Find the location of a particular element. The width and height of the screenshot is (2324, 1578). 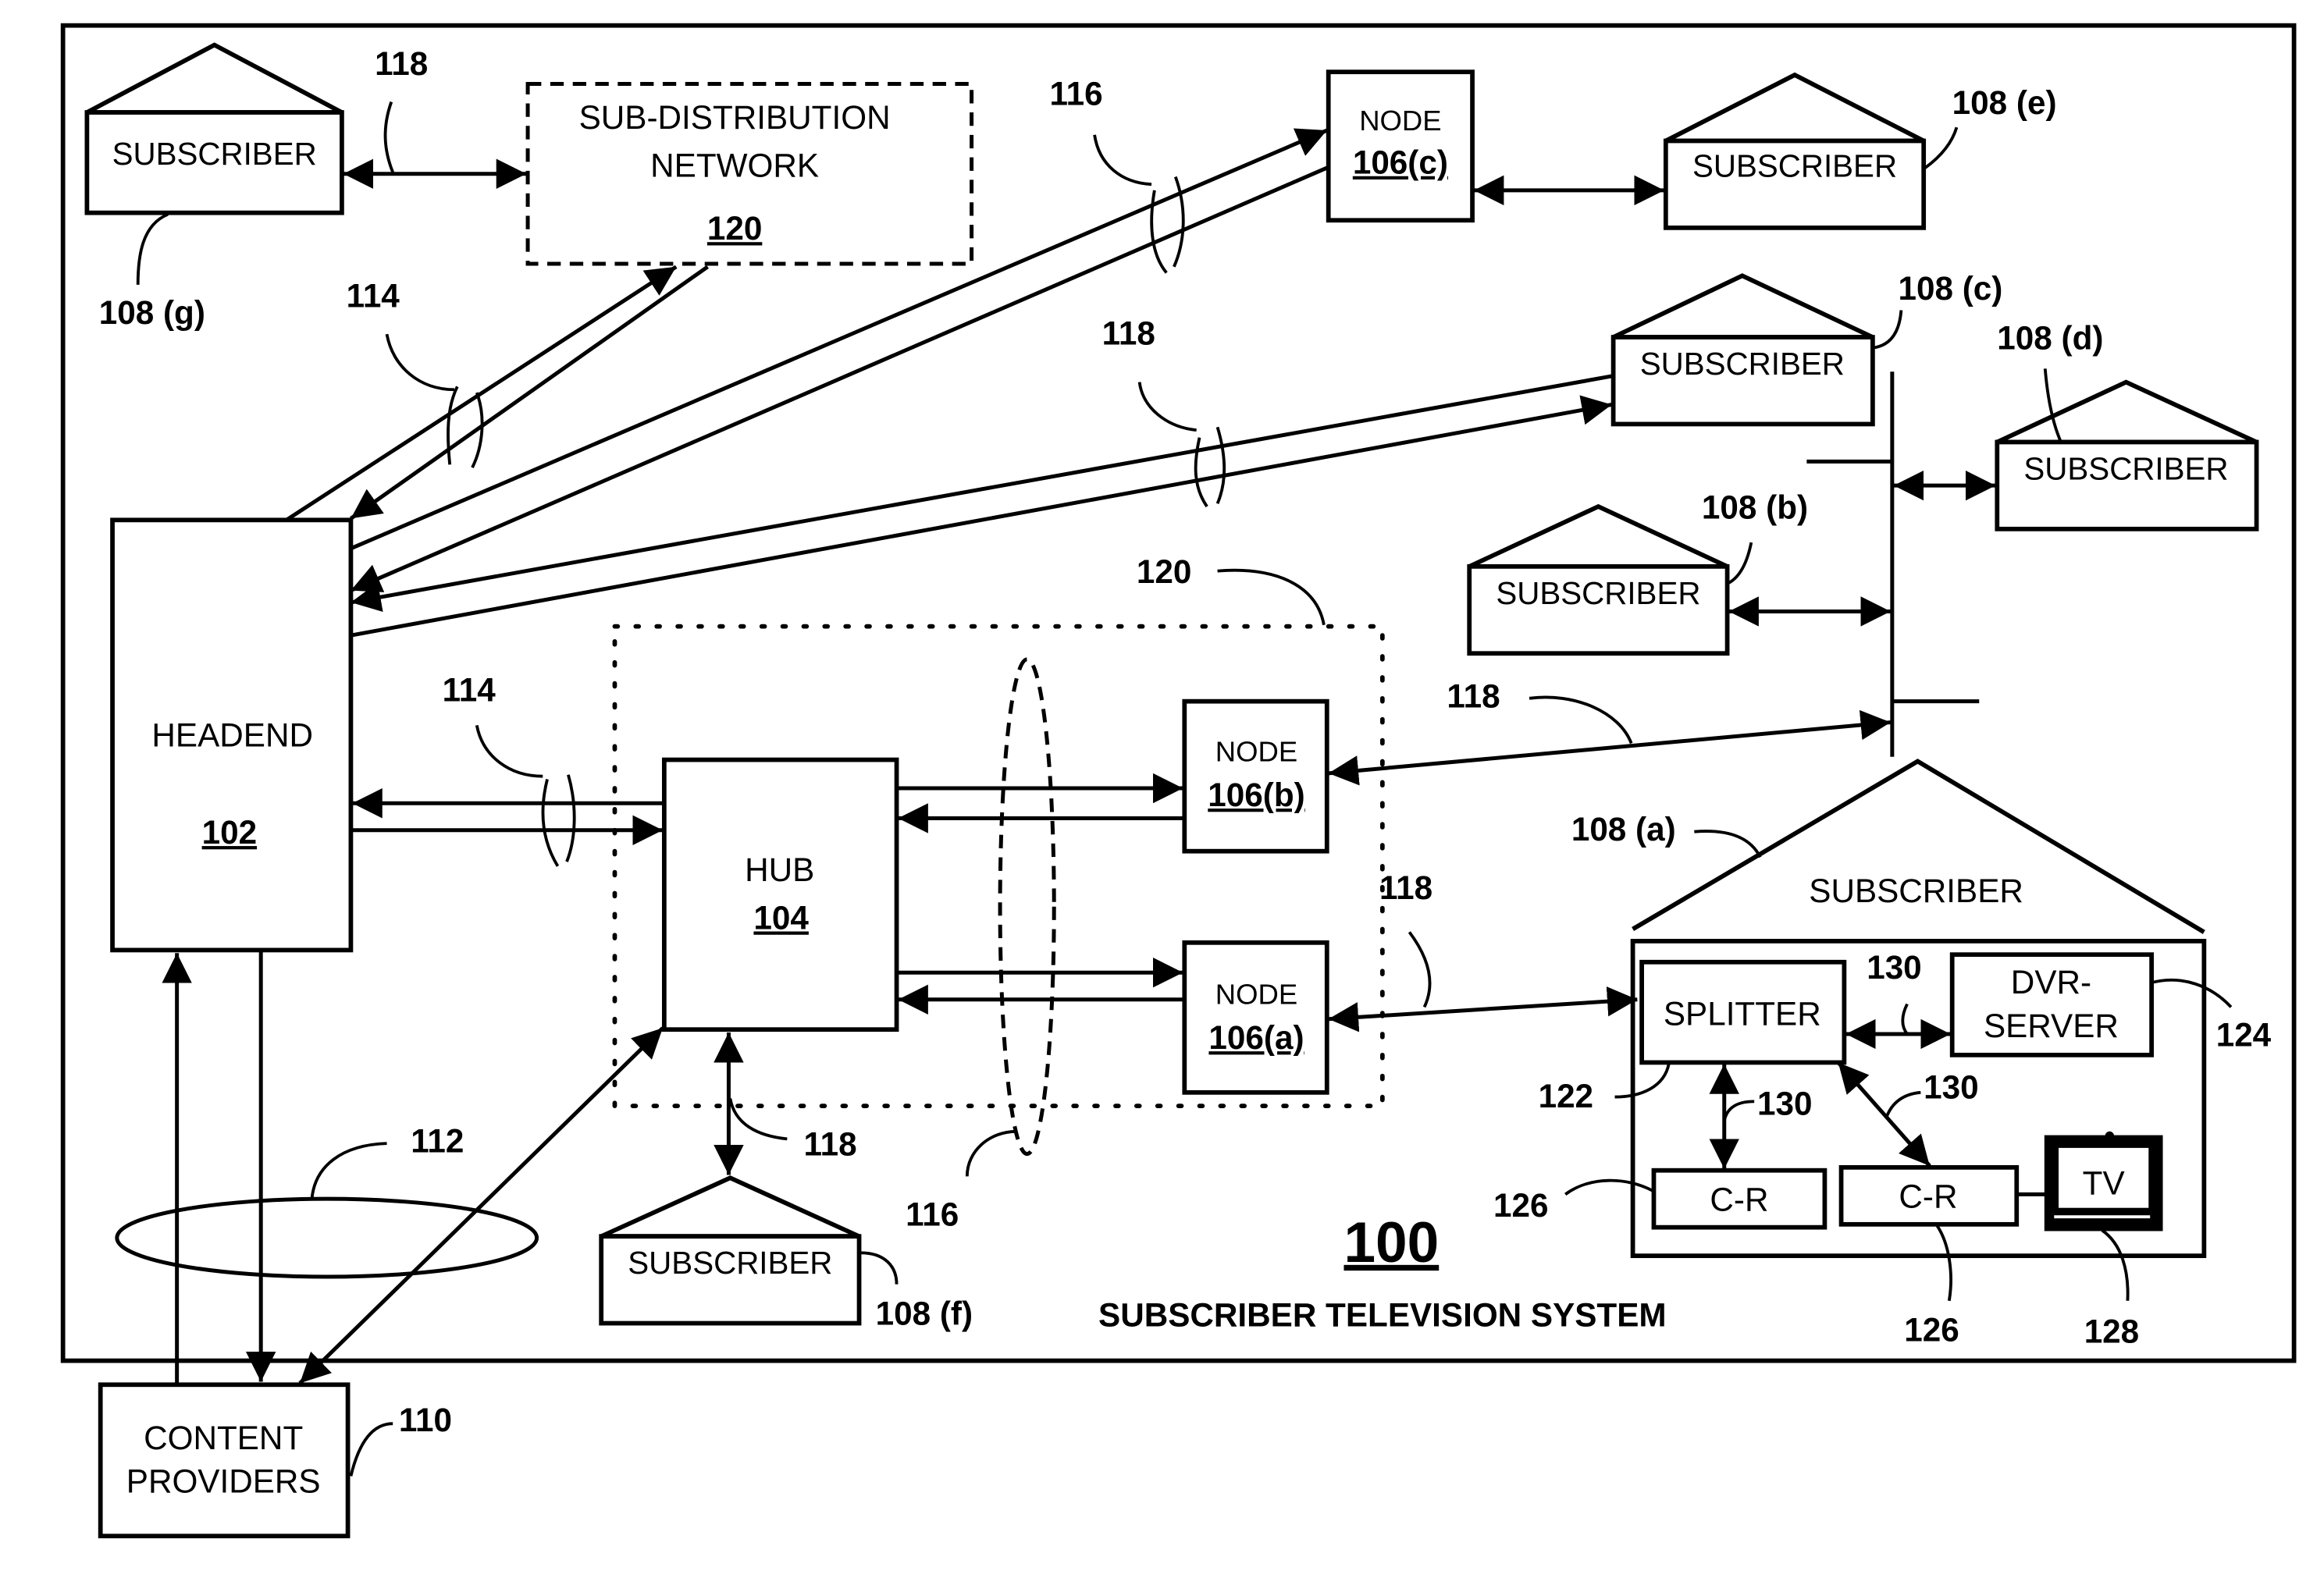

subscriber-108g-label: SUBSCRIBER is located at coordinates (214, 154).